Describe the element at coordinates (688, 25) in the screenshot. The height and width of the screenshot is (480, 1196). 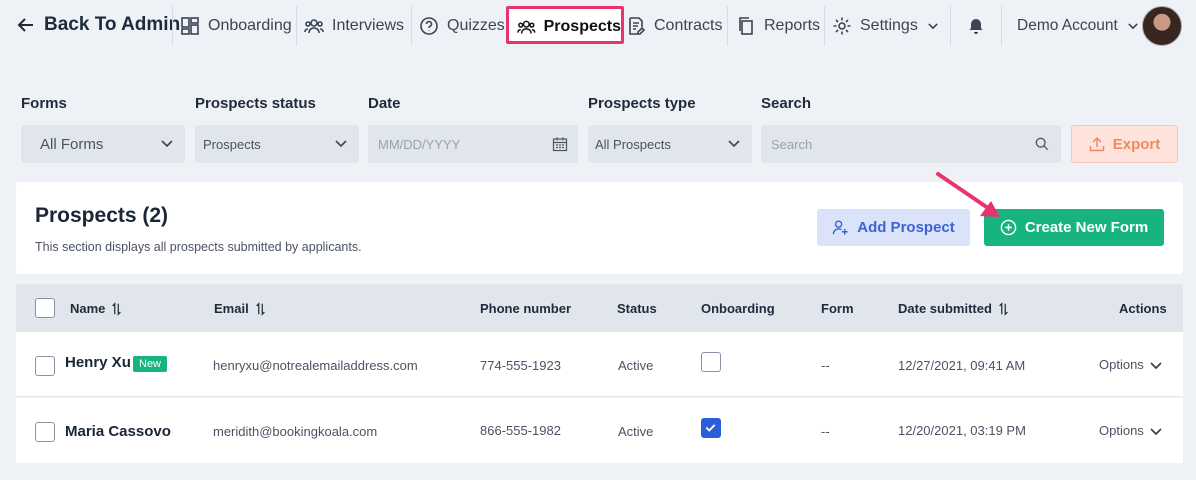
I see `nav-label: Contracts` at that location.